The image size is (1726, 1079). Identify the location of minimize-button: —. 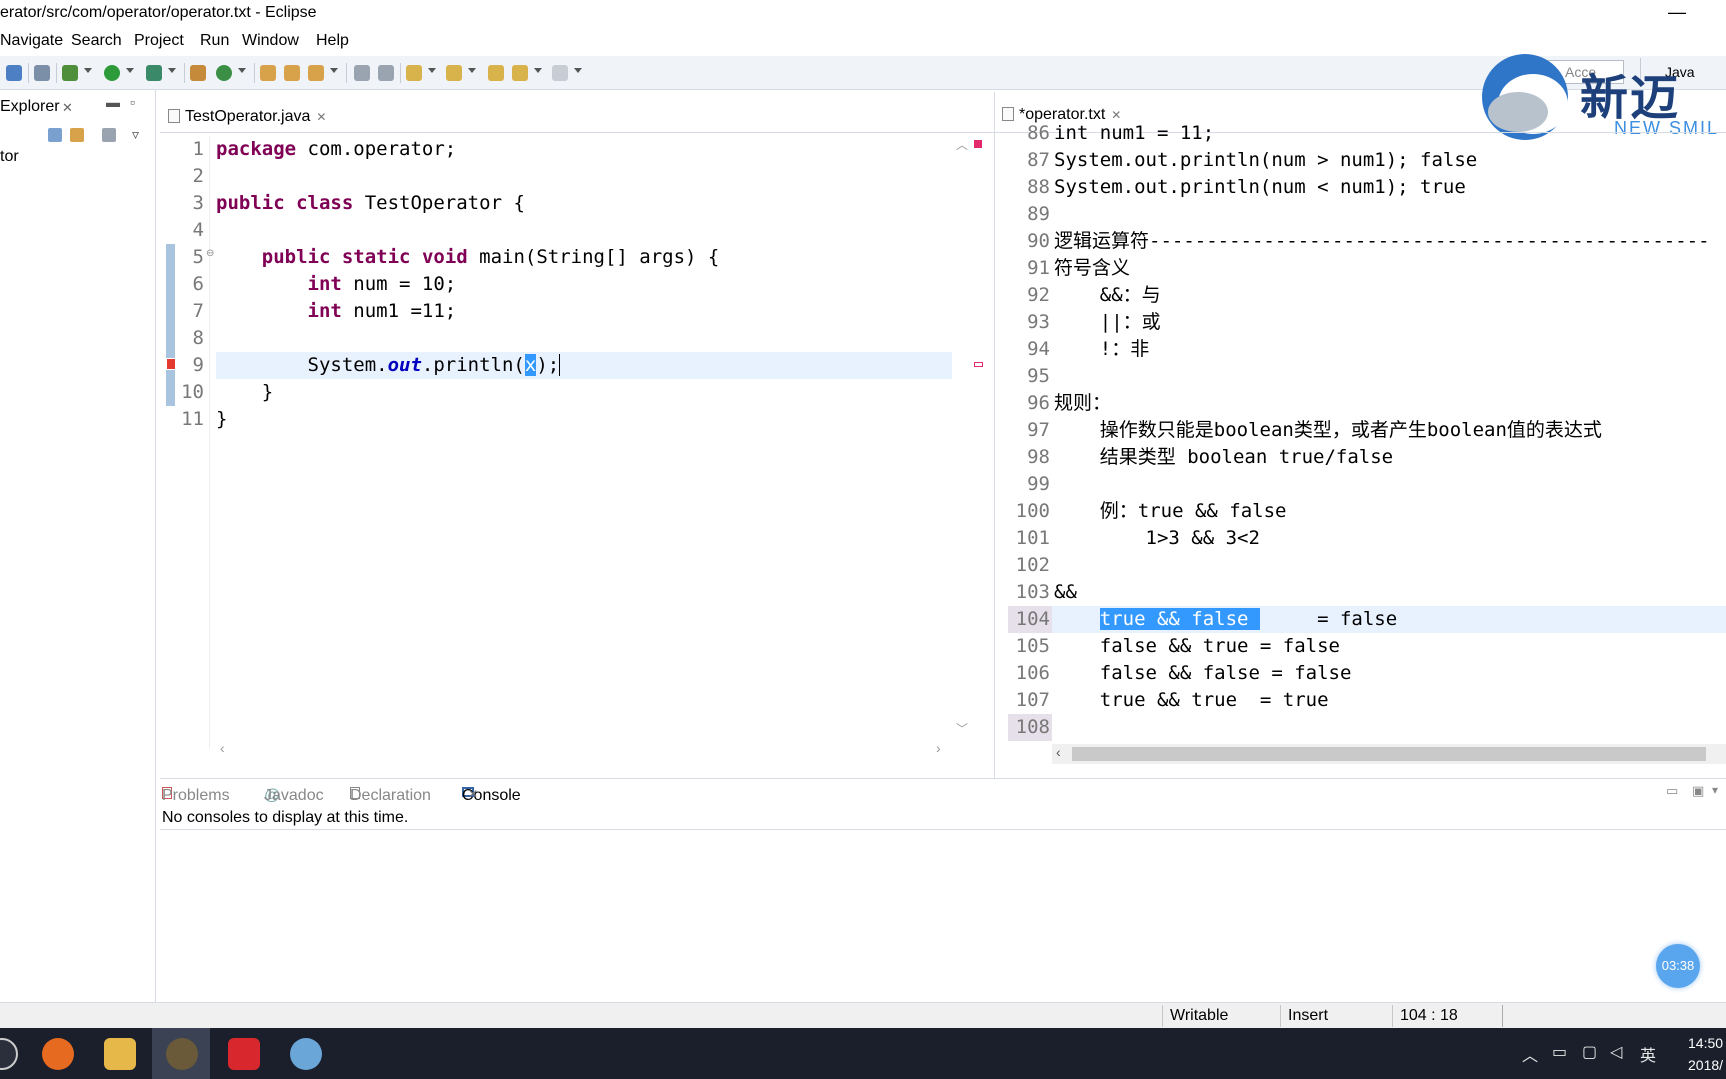
(1677, 14).